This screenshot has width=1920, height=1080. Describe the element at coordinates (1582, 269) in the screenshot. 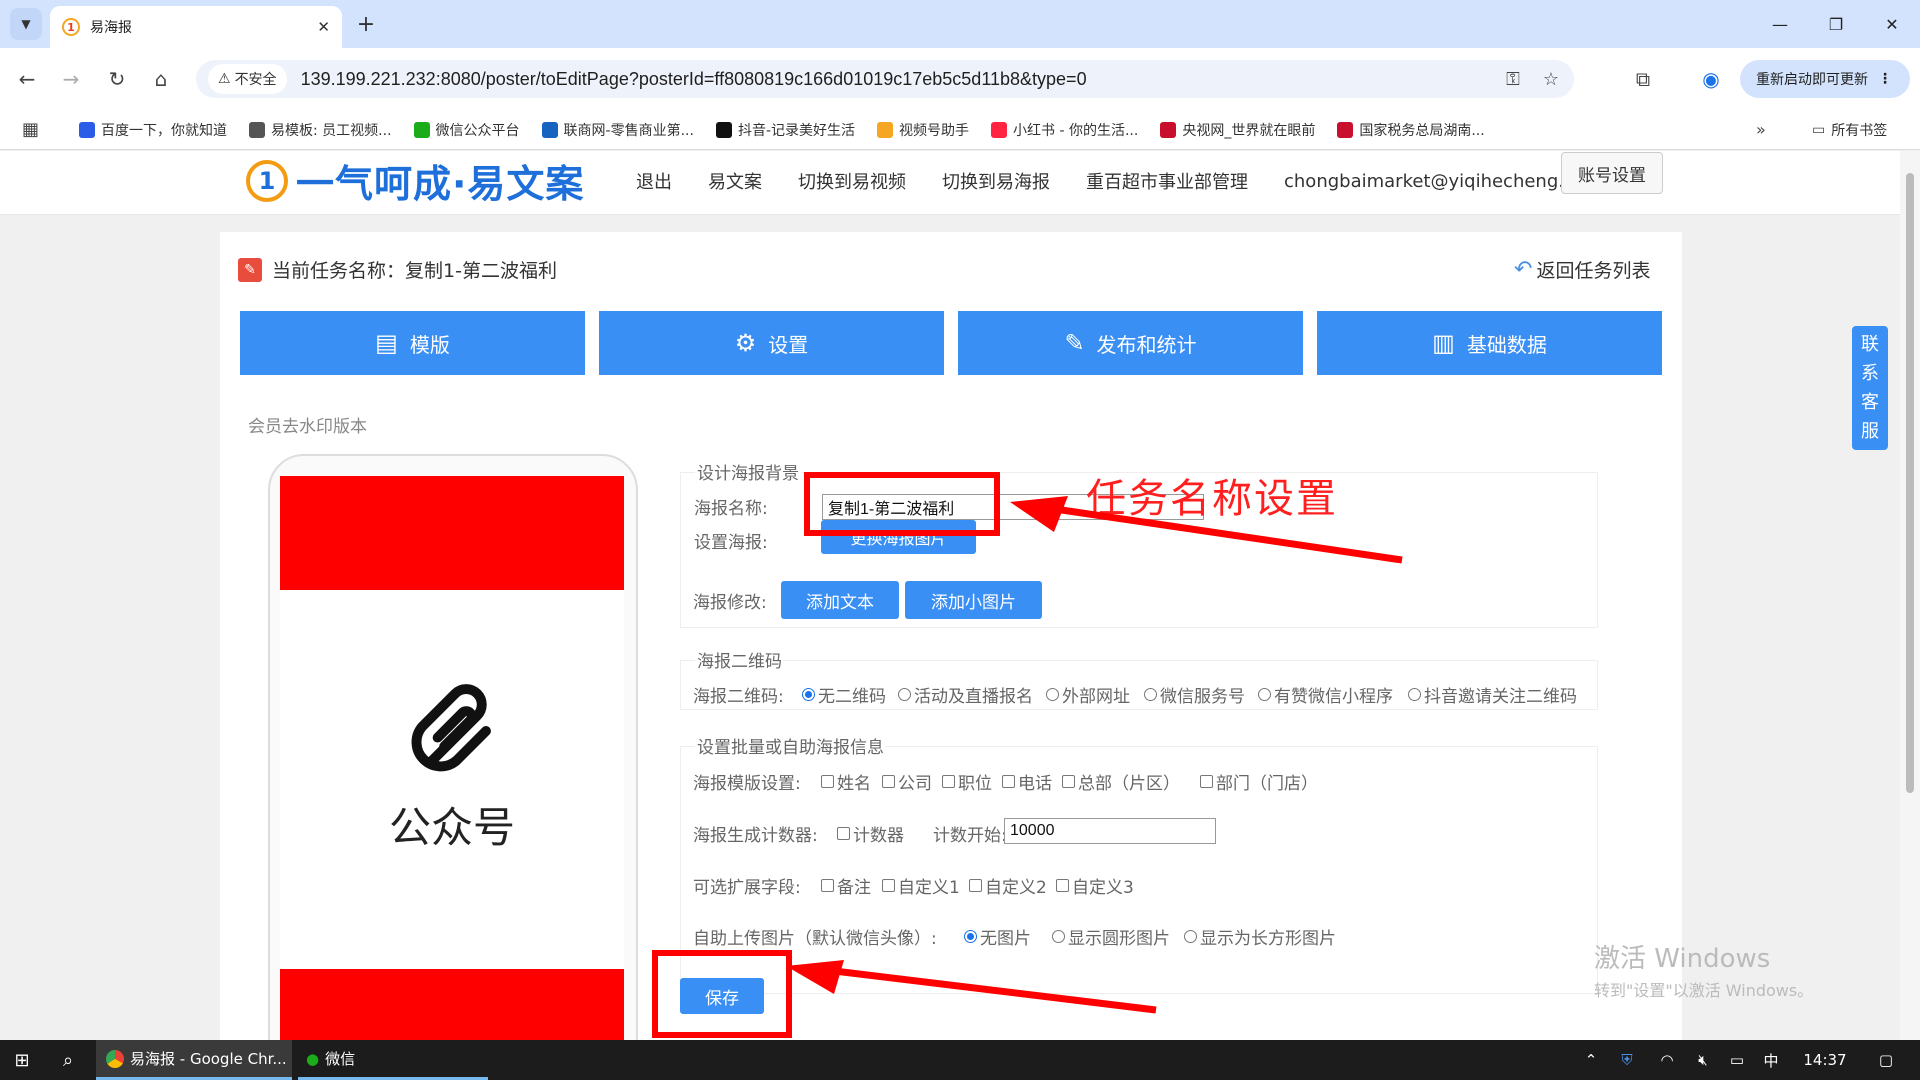

I see `back-to-task-list: ↶ 返回任务列表` at that location.